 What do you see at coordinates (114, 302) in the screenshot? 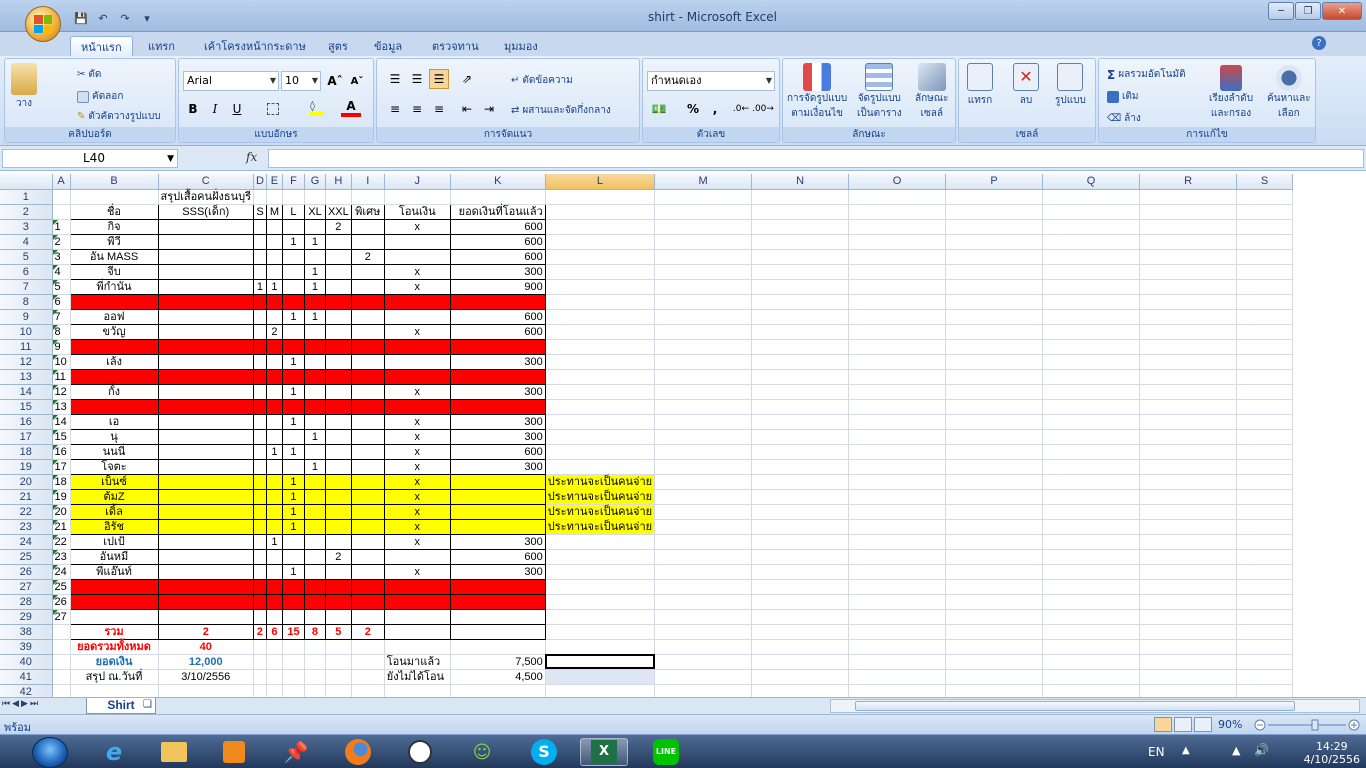
I see `cell: ต่อย` at bounding box center [114, 302].